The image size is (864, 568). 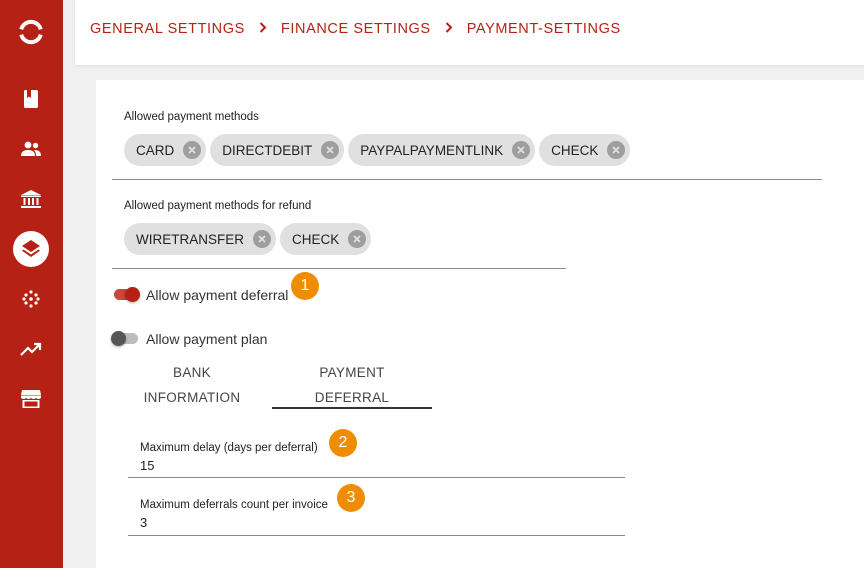 What do you see at coordinates (218, 206) in the screenshot?
I see `refund-methods-label: Allowed payment methods for refund` at bounding box center [218, 206].